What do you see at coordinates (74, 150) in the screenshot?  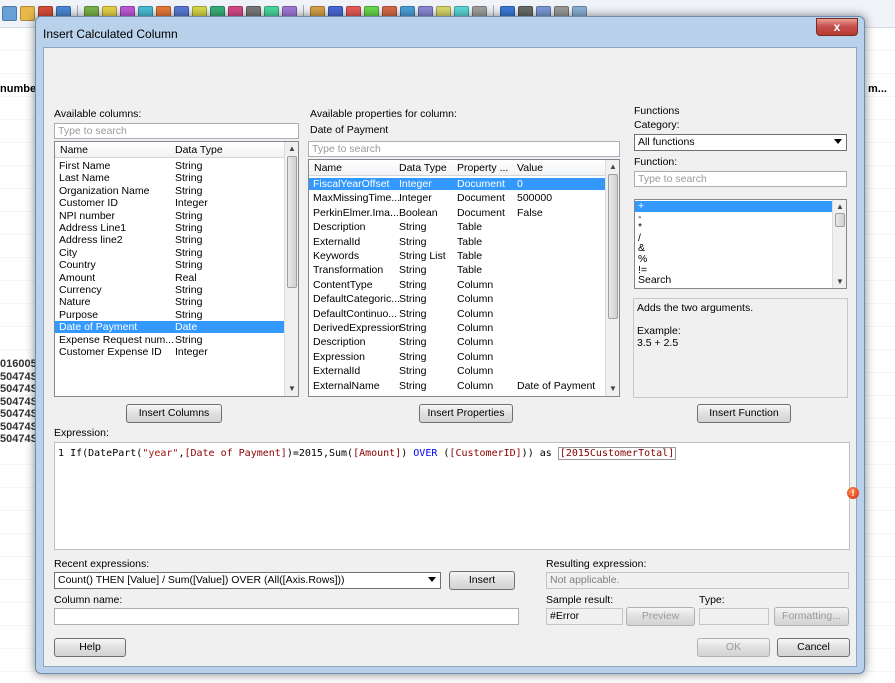 I see `column-header-name: Name` at bounding box center [74, 150].